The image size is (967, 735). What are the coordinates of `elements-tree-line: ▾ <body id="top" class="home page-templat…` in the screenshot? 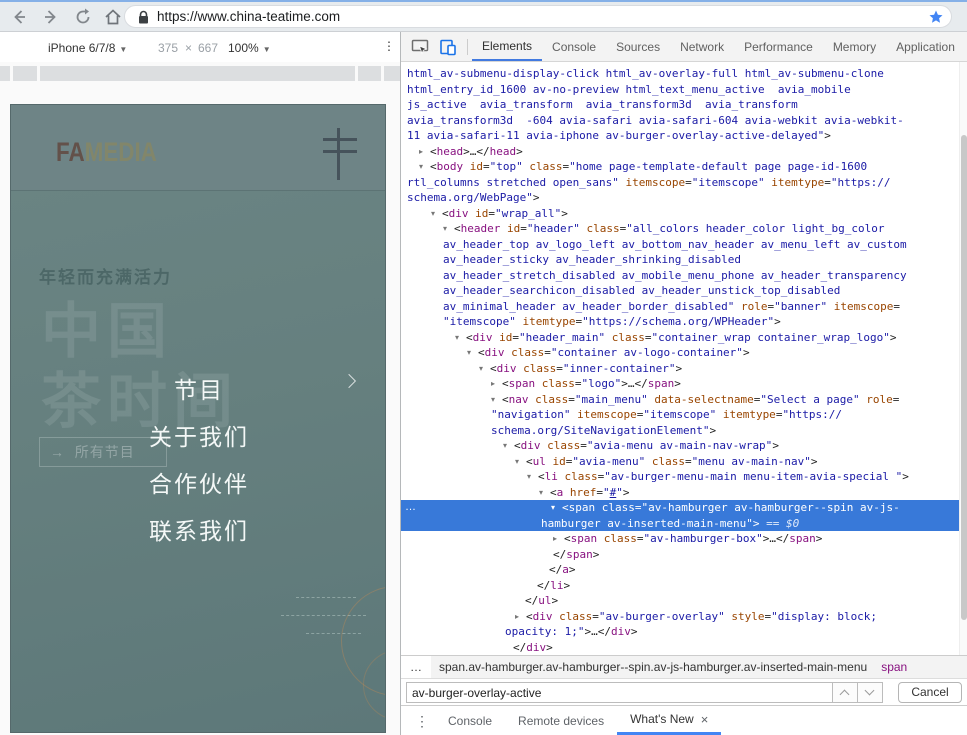 It's located at (680, 167).